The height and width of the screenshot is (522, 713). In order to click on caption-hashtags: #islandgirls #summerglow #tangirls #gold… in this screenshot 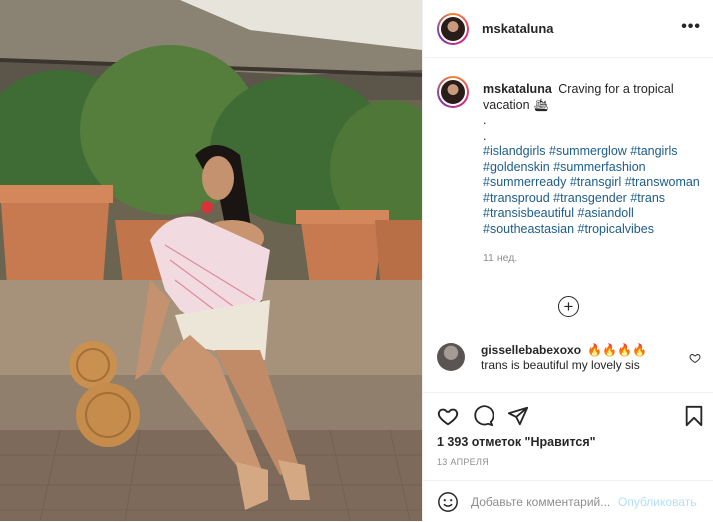, I will do `click(591, 190)`.